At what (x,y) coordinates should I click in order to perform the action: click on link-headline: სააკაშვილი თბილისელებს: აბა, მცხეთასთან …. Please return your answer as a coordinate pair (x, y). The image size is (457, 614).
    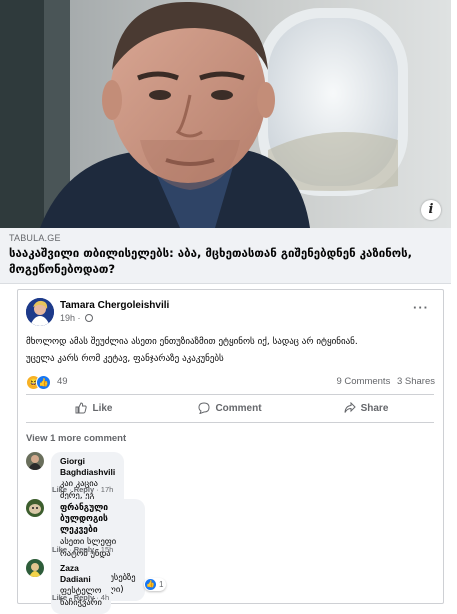
    Looking at the image, I should click on (224, 261).